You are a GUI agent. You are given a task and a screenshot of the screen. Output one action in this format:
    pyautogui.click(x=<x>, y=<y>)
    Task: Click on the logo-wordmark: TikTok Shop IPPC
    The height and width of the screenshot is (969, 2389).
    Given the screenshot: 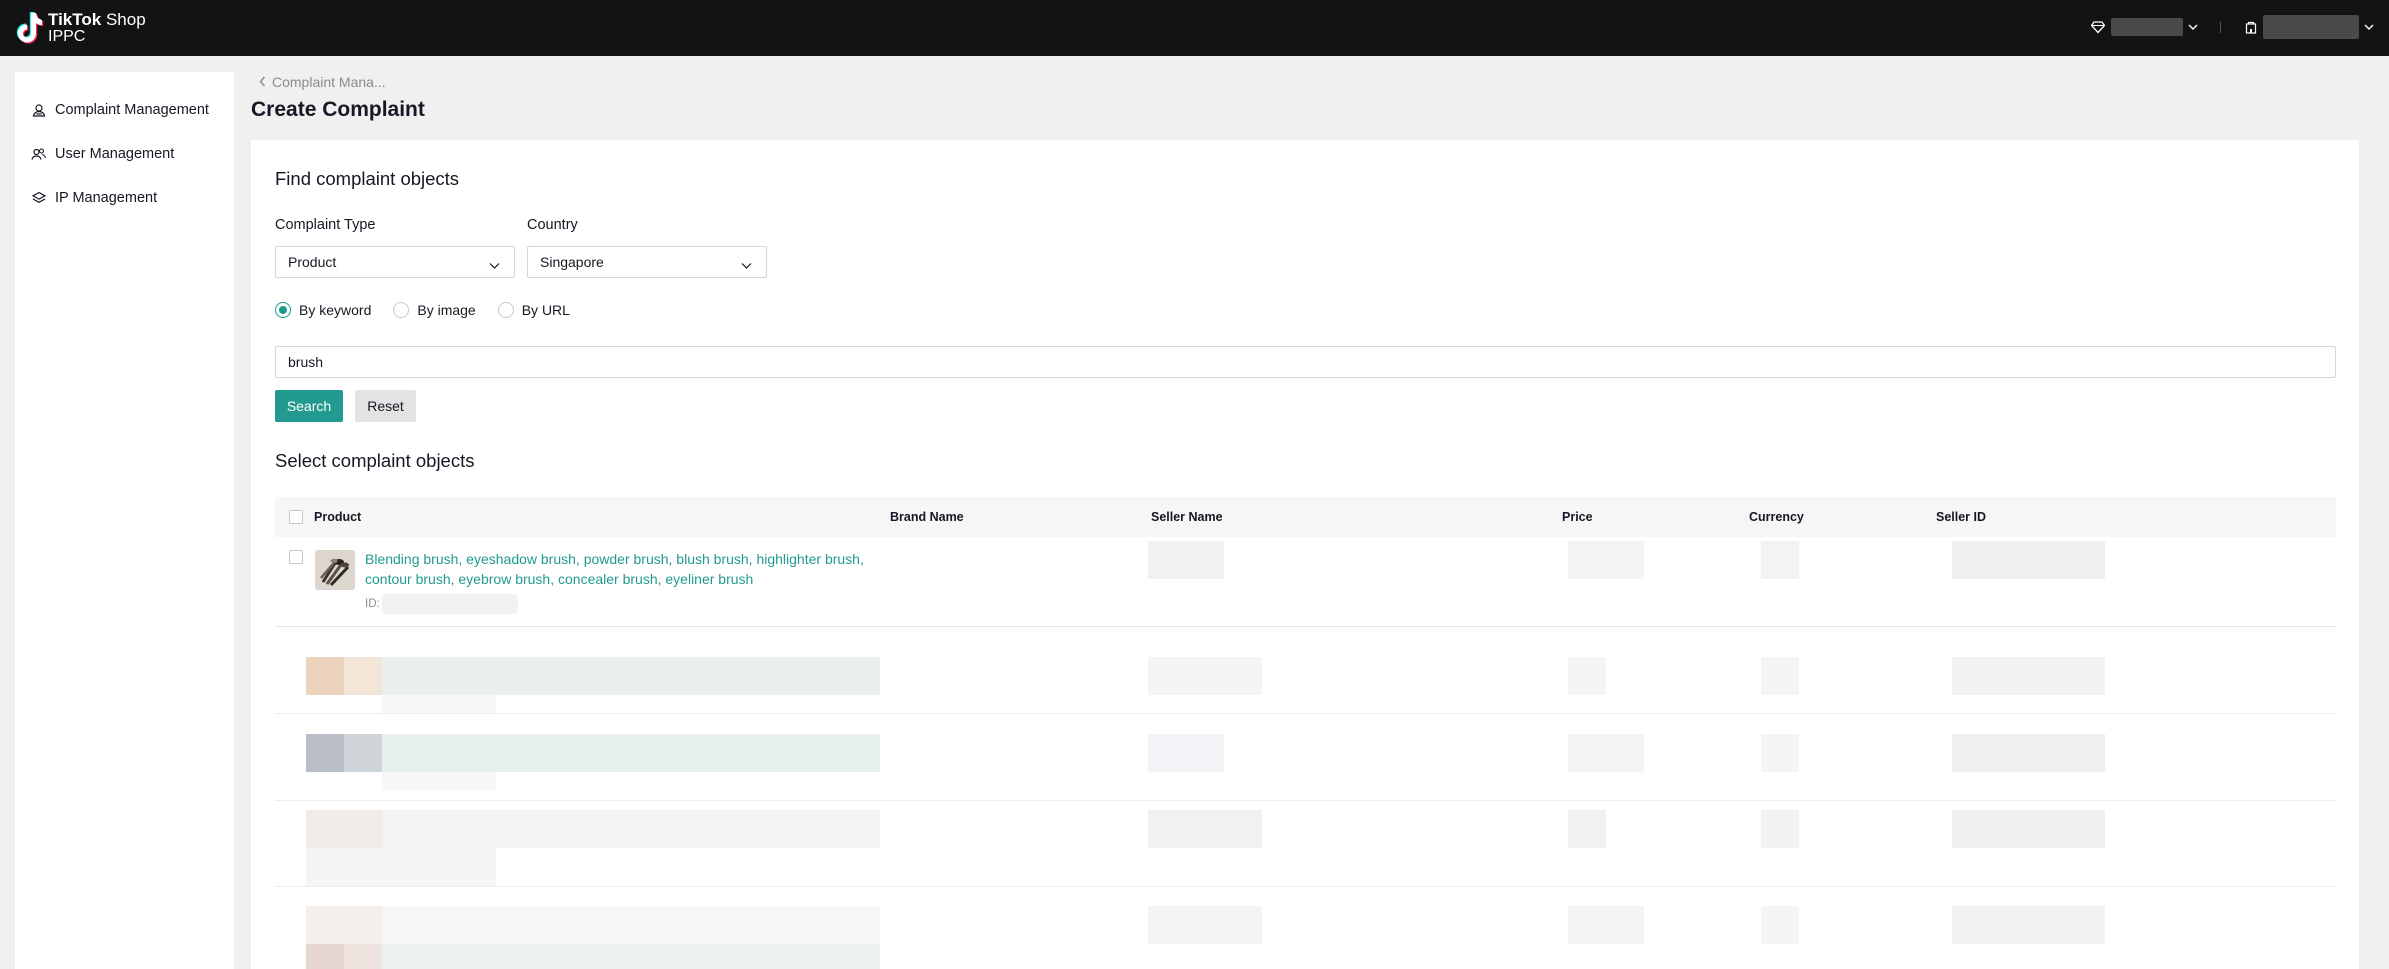 What is the action you would take?
    pyautogui.click(x=97, y=27)
    